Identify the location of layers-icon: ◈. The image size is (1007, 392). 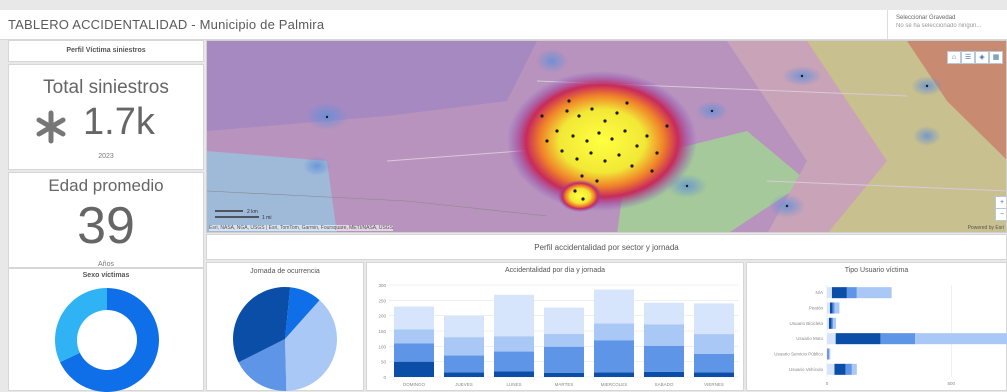
(982, 57).